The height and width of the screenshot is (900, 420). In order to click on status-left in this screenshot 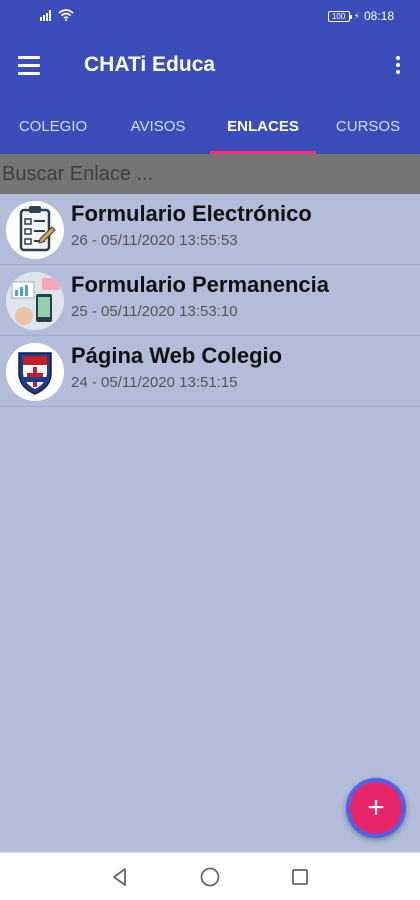, I will do `click(57, 15)`.